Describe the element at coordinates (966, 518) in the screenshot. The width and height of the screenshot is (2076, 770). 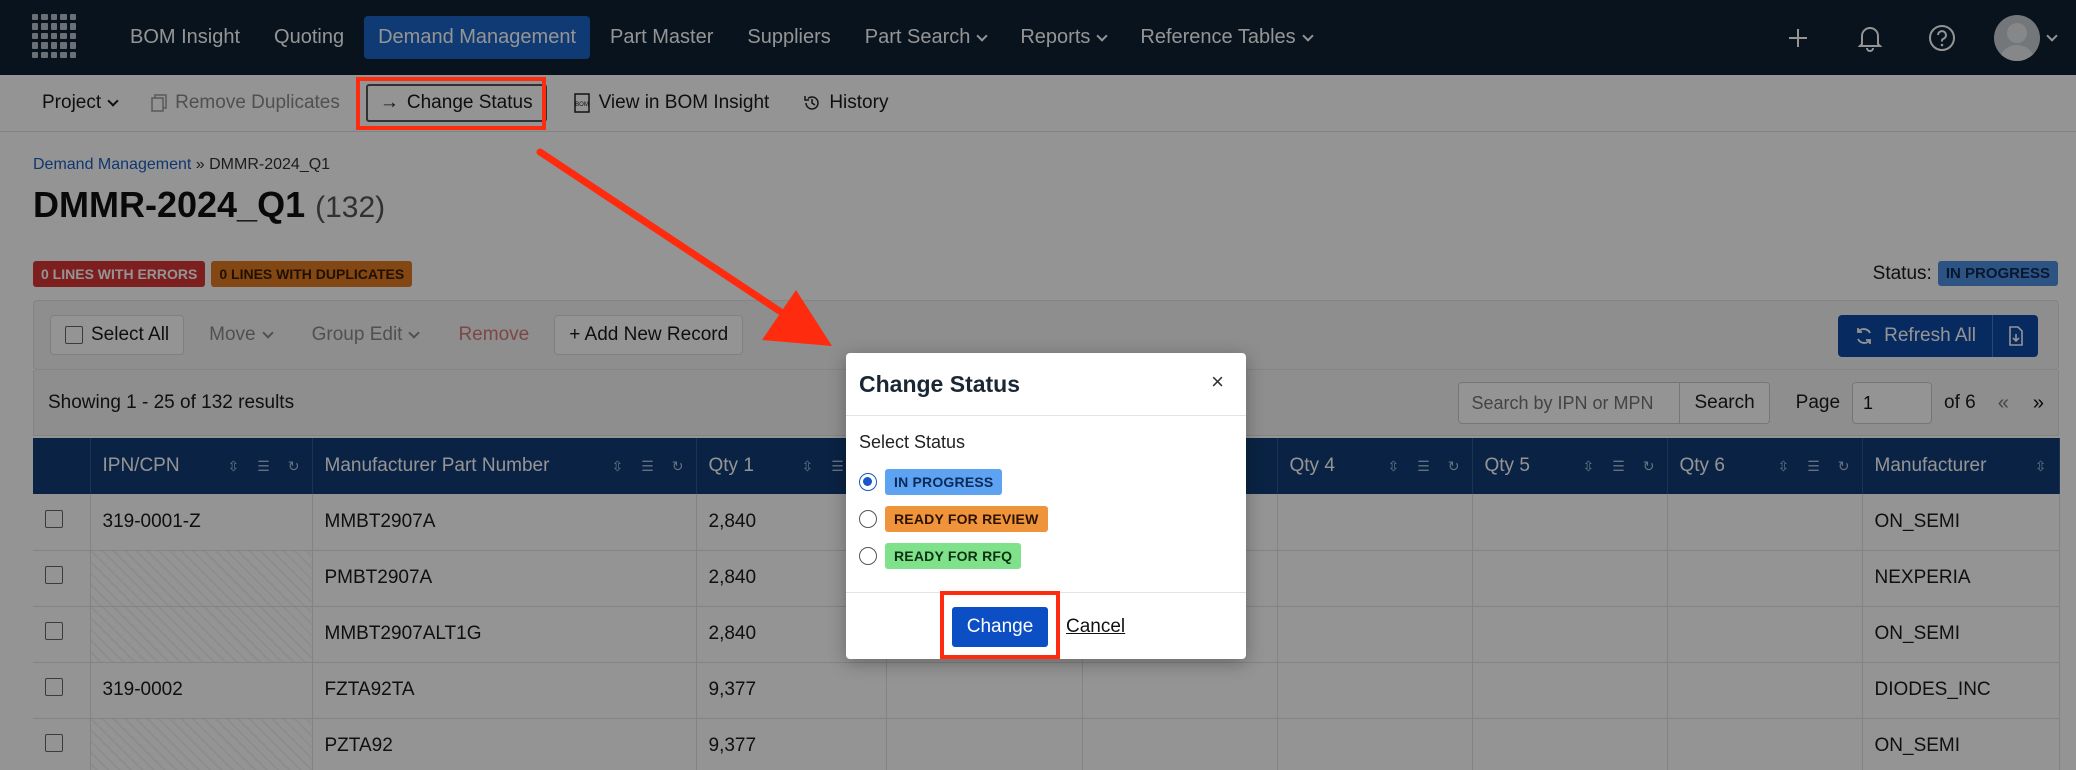
I see `status-tag: READY FOR REVIEW` at that location.